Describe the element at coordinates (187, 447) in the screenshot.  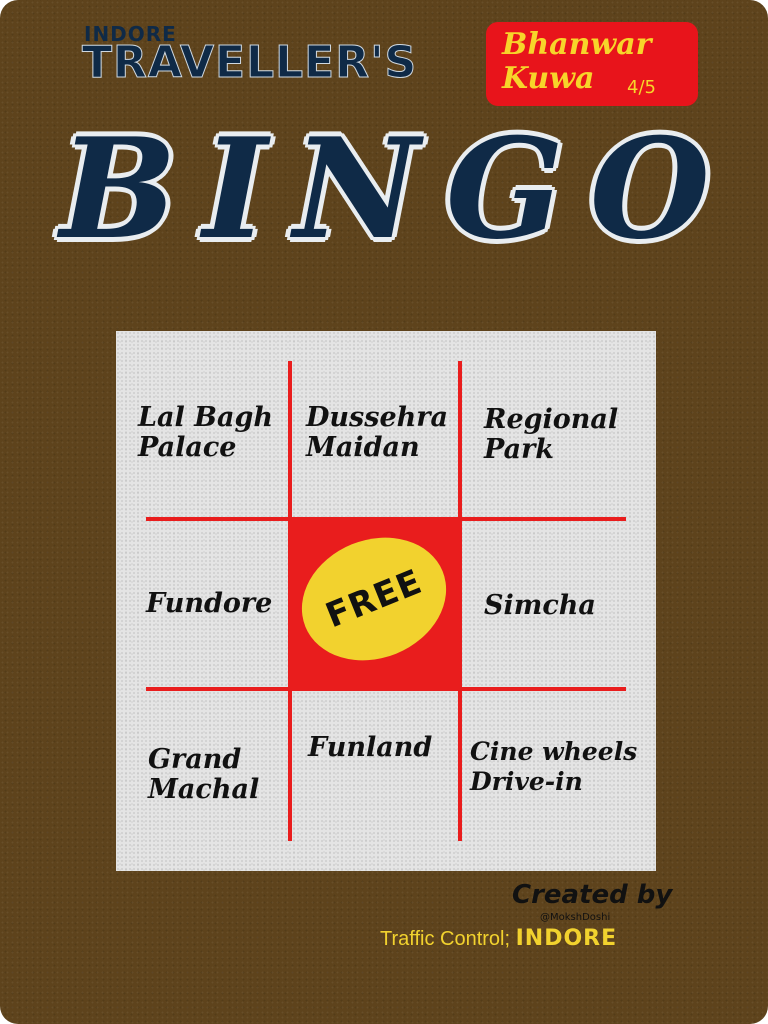
I see `cell-line: Palace` at that location.